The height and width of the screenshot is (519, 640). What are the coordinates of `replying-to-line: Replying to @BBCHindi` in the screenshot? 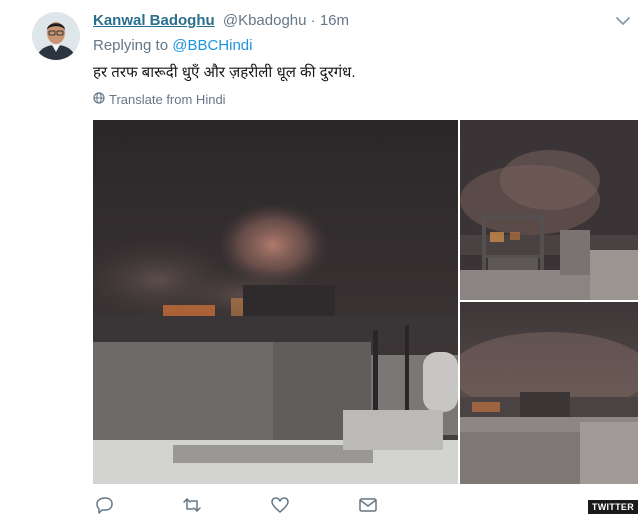 It's located at (172, 45).